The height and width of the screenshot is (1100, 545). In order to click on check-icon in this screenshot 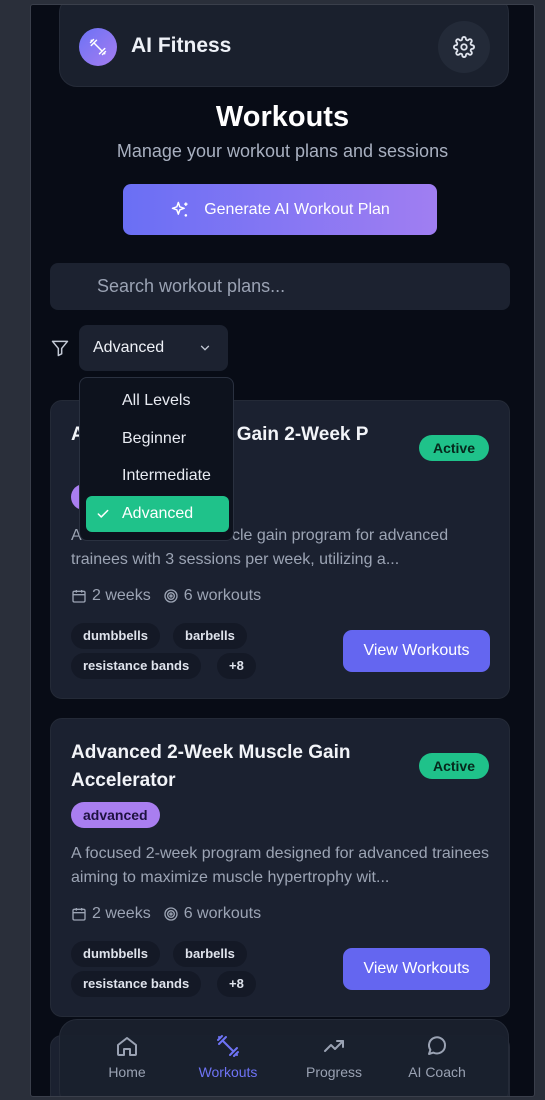, I will do `click(103, 513)`.